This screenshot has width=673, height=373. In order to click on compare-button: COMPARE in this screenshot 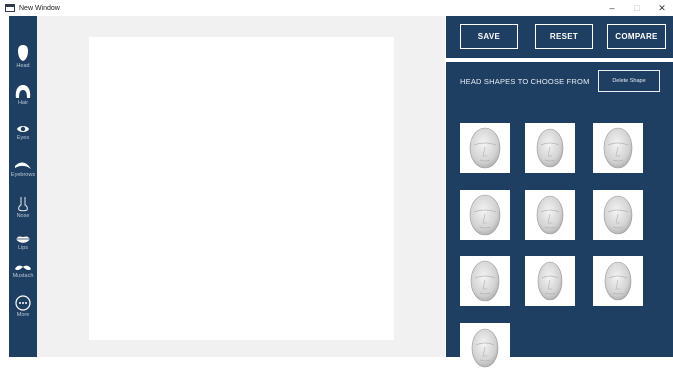, I will do `click(636, 36)`.